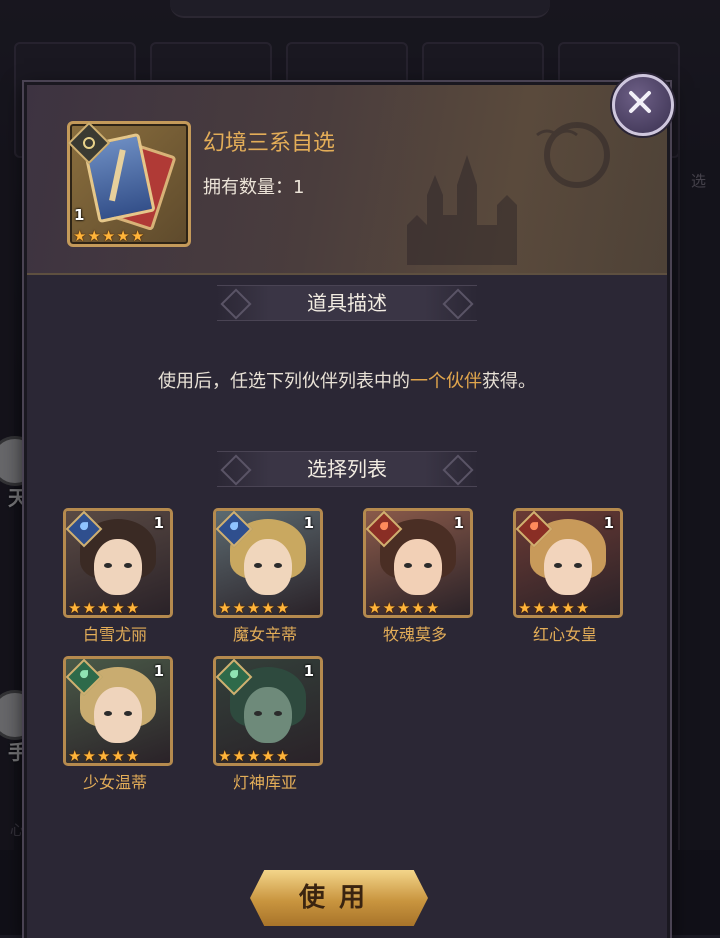 The width and height of the screenshot is (720, 938). I want to click on companion-card: 1 ★ ★ ★ ★ ★ 白雪尤丽, so click(118, 576).